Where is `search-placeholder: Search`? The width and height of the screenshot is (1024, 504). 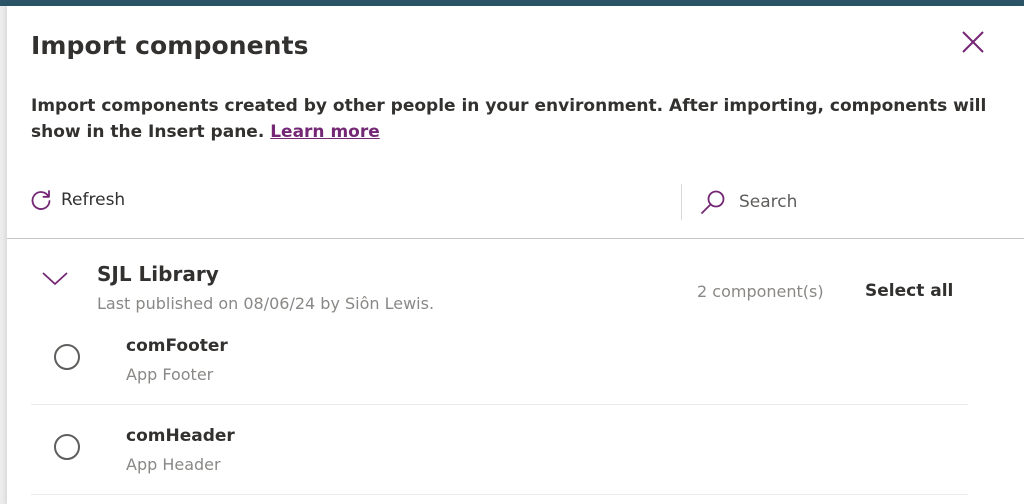 search-placeholder: Search is located at coordinates (768, 202).